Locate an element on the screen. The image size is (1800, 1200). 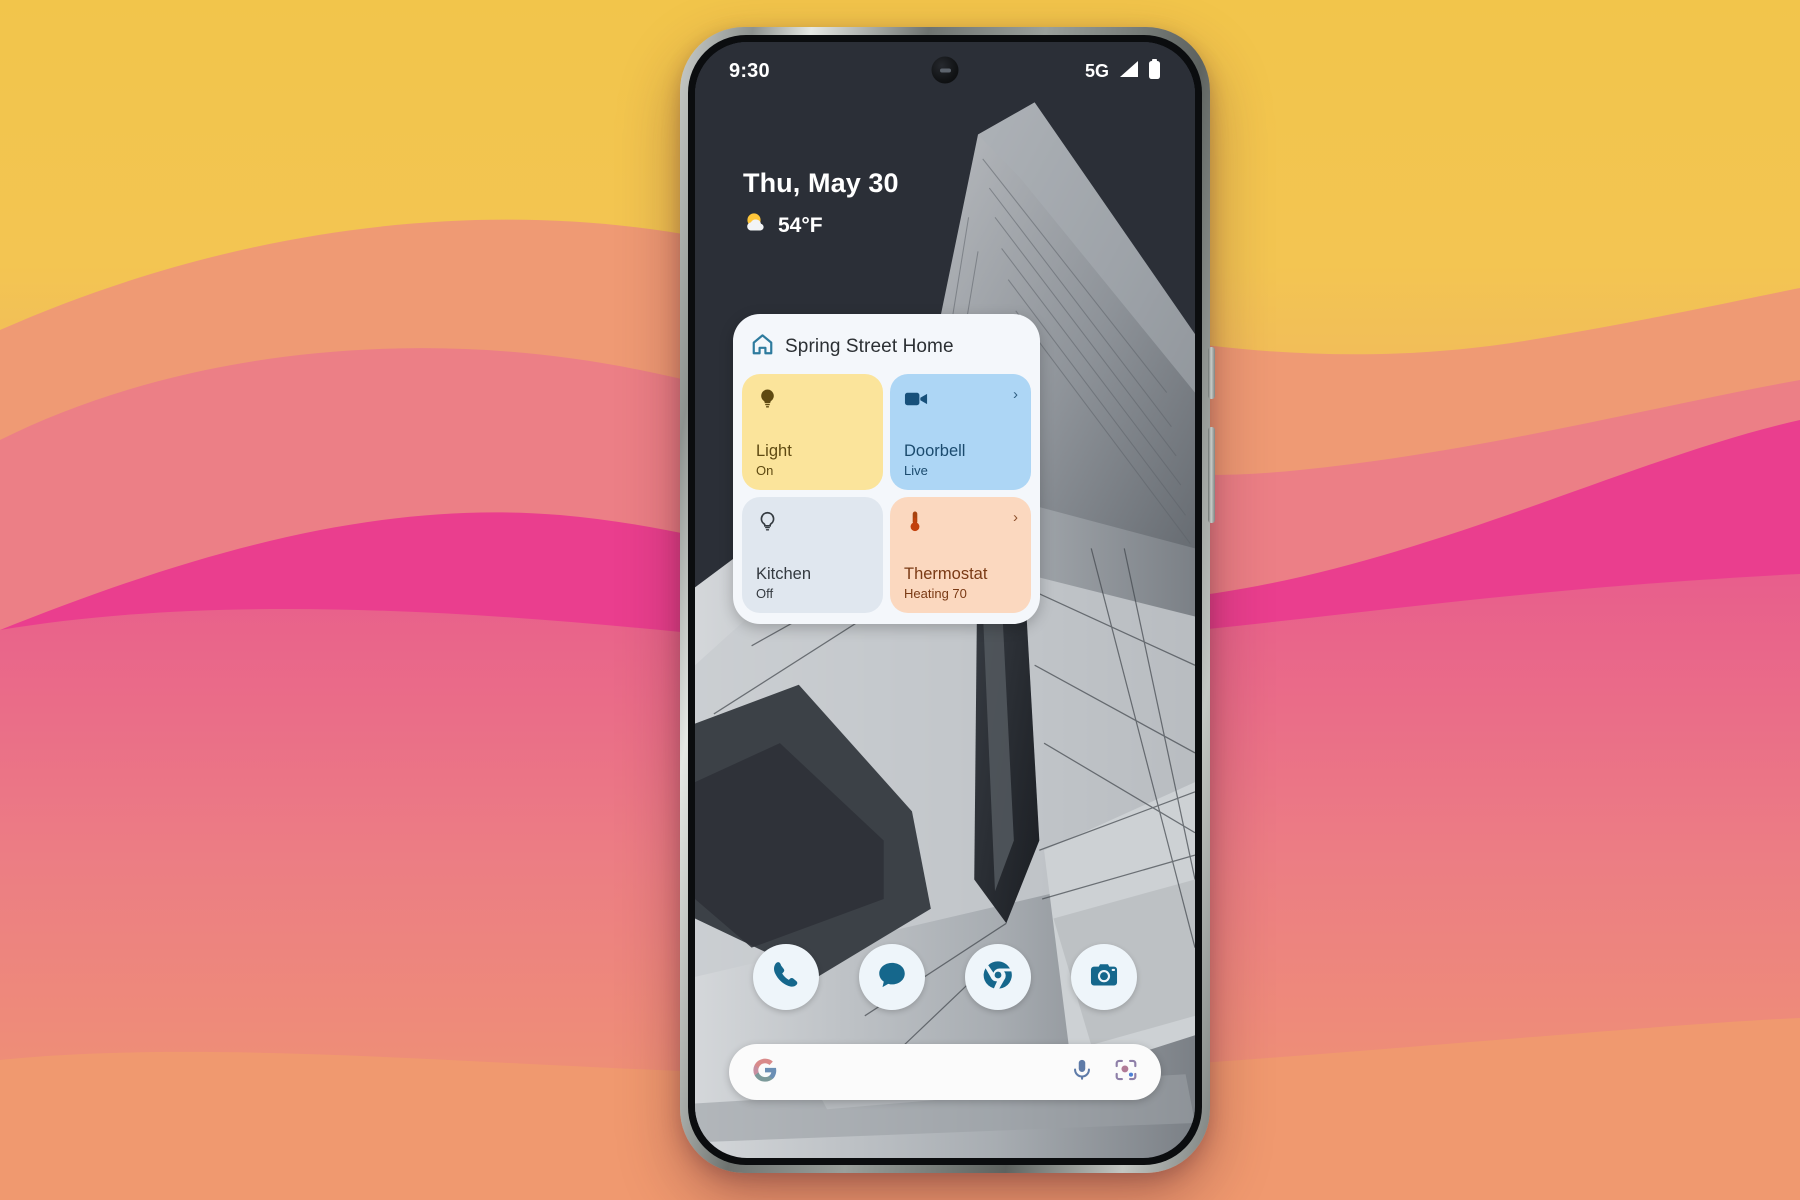
camera-icon is located at coordinates (1104, 977).